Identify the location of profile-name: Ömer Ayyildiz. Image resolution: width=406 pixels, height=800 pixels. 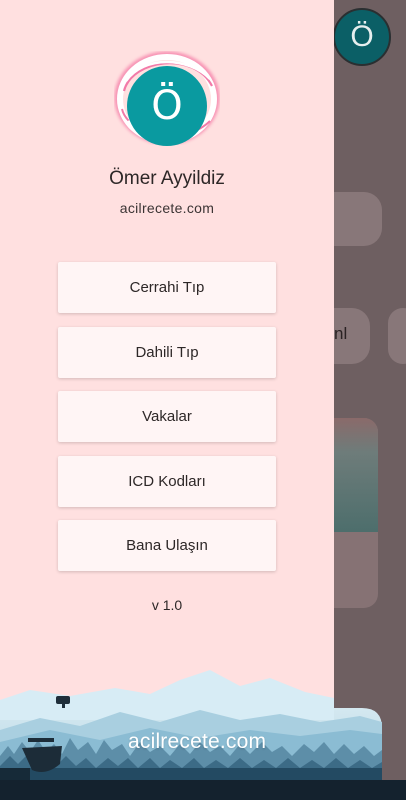
(167, 178).